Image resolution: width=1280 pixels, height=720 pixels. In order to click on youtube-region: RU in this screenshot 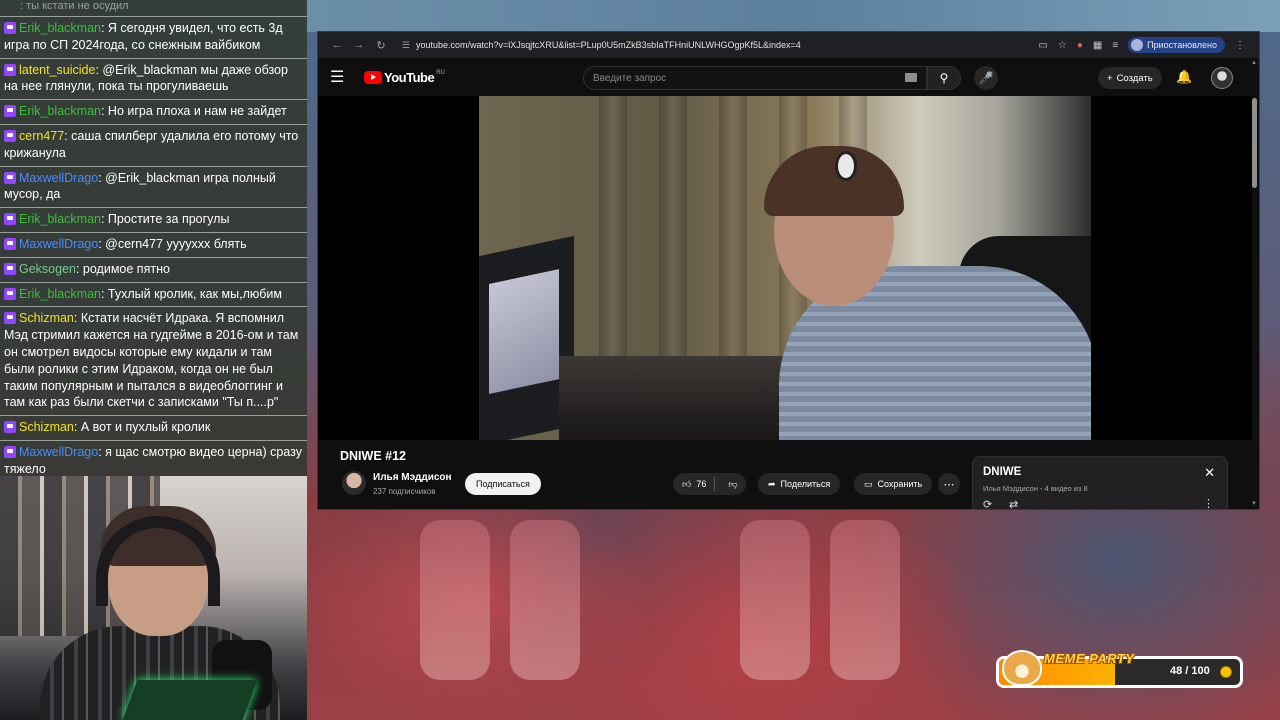, I will do `click(440, 73)`.